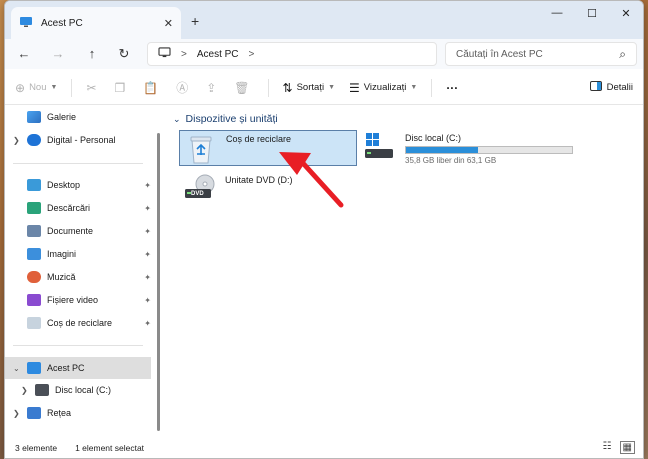 The width and height of the screenshot is (648, 459). I want to click on close-tab-icon: ✕, so click(168, 23).